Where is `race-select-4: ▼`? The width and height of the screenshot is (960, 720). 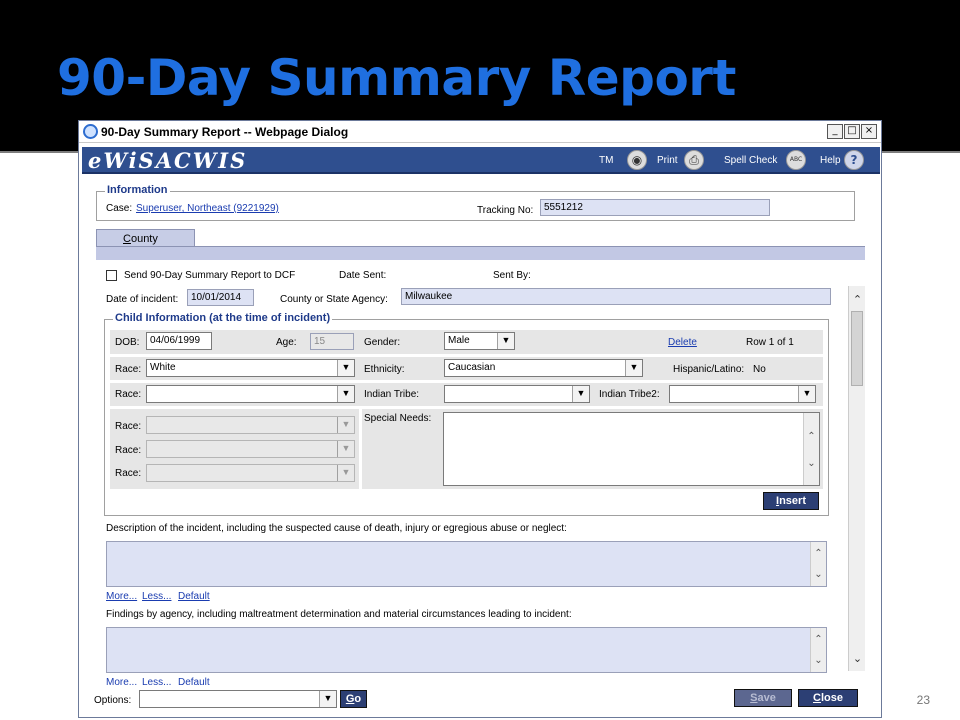 race-select-4: ▼ is located at coordinates (250, 449).